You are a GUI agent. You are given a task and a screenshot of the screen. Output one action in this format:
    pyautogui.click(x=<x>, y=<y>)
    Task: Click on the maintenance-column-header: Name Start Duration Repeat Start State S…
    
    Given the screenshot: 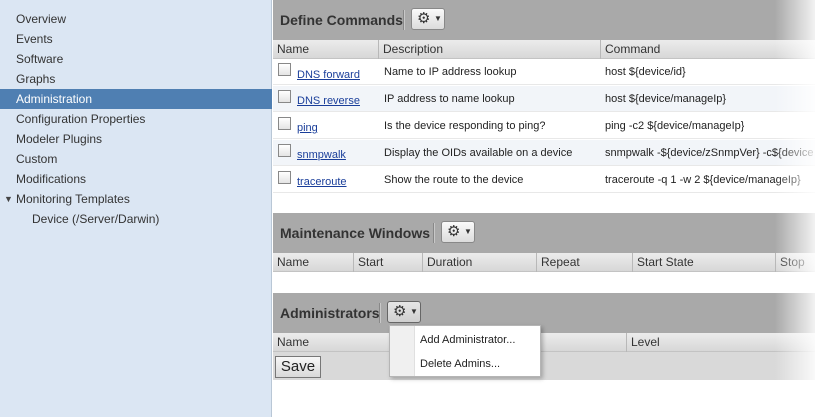 What is the action you would take?
    pyautogui.click(x=544, y=262)
    